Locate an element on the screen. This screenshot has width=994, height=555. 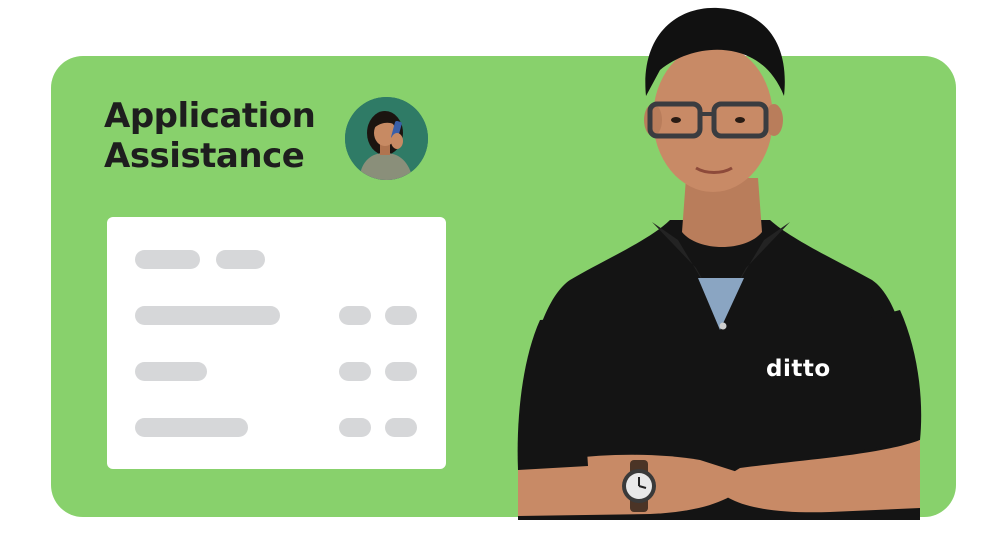
page-title: Application Assistance is located at coordinates (210, 136).